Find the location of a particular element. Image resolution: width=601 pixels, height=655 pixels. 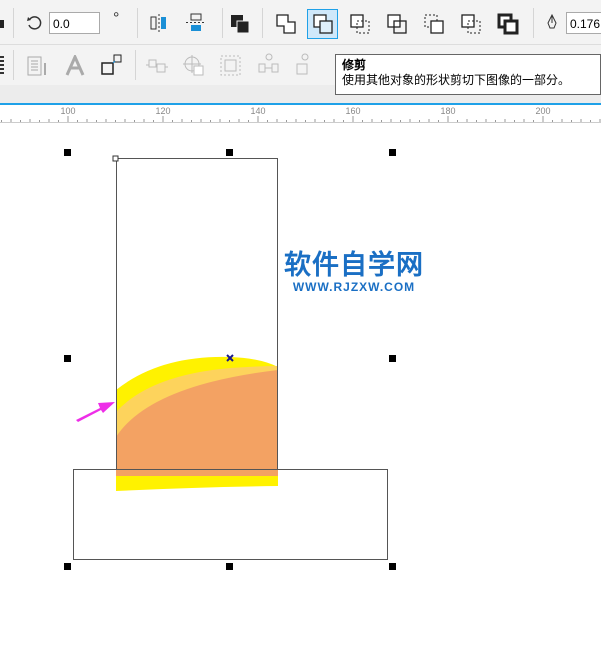

ruler-label: 160 is located at coordinates (353, 111).